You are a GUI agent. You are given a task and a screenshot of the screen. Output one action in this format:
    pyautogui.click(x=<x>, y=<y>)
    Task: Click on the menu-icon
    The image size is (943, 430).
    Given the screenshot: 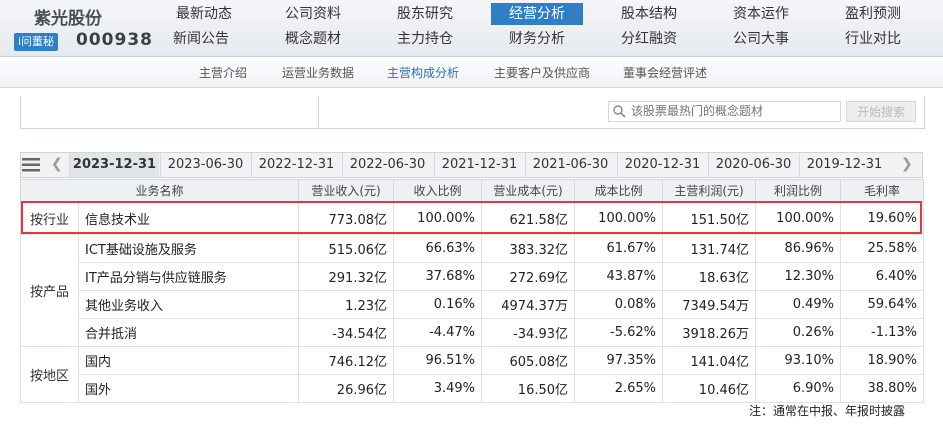 What is the action you would take?
    pyautogui.click(x=31, y=165)
    